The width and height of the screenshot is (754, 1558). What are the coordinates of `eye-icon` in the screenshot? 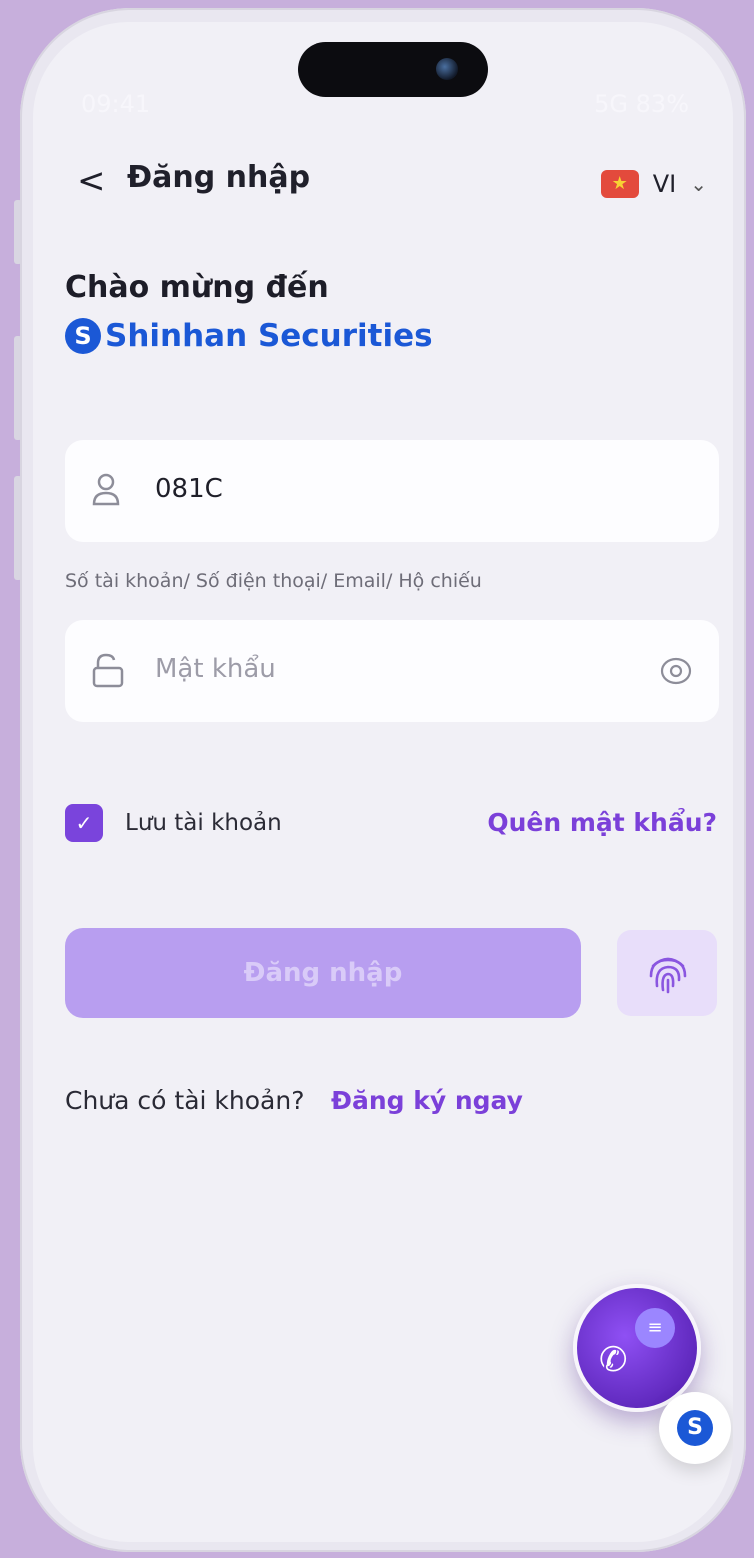 It's located at (676, 671).